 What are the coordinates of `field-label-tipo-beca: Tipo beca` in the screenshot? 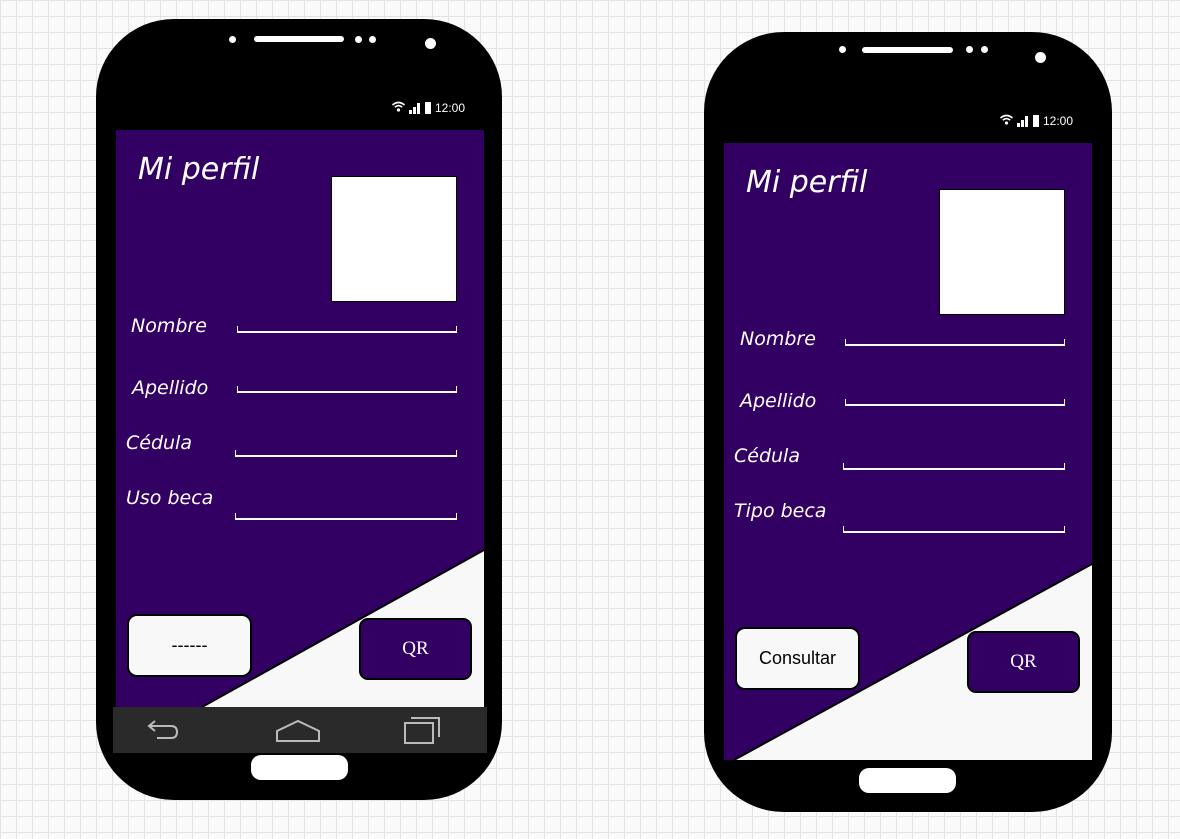 It's located at (780, 511).